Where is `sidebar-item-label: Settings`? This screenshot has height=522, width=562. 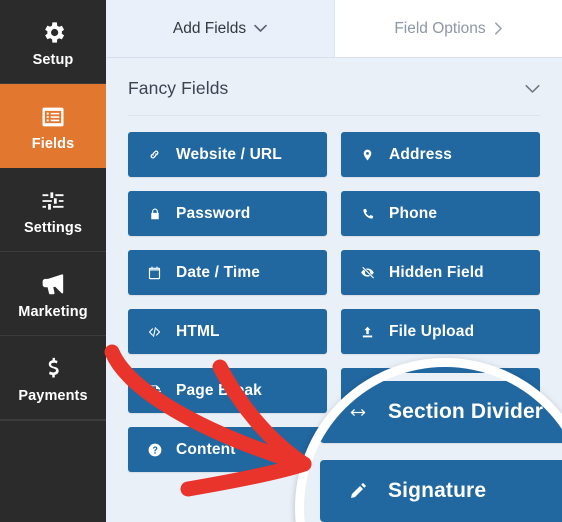
sidebar-item-label: Settings is located at coordinates (53, 227).